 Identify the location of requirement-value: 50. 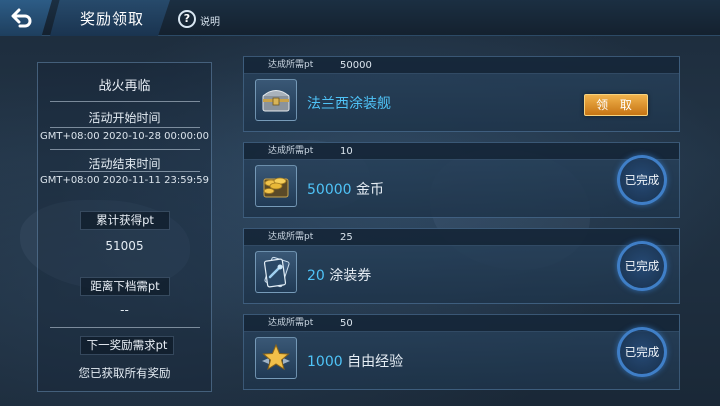
(346, 323).